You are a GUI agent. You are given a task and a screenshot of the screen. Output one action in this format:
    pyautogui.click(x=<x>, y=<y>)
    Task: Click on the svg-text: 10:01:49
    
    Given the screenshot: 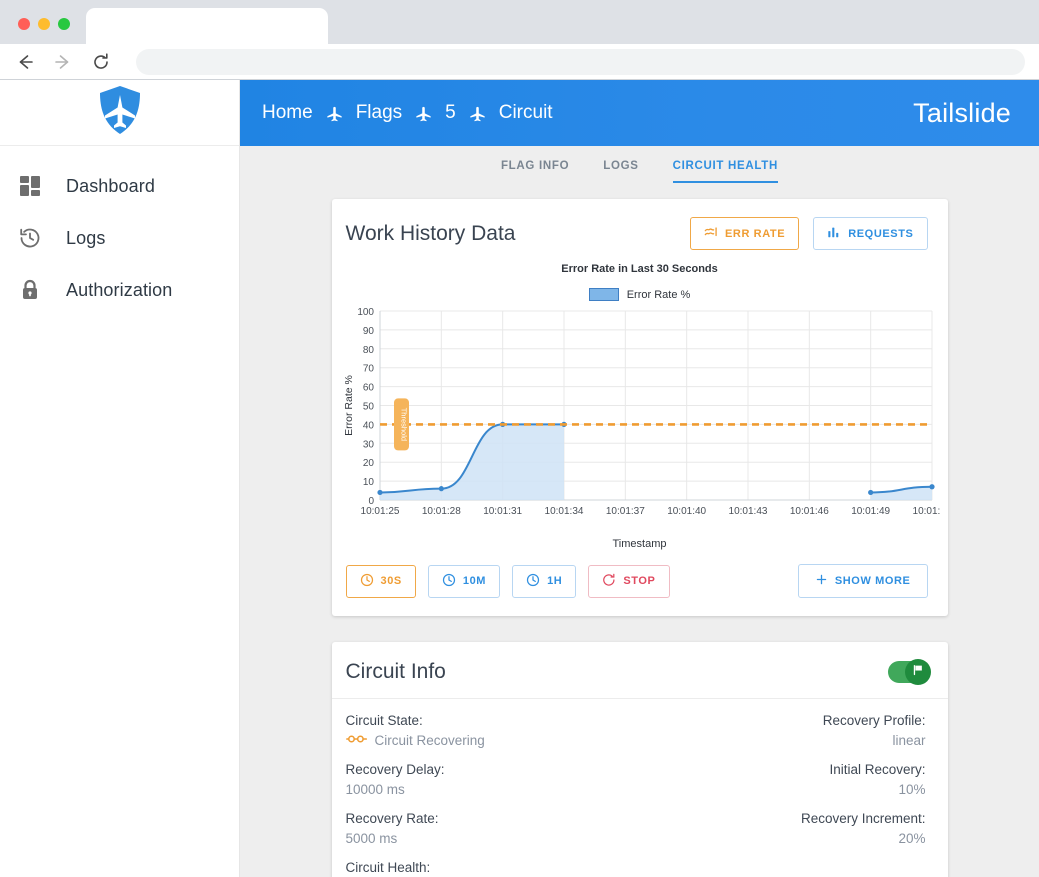 What is the action you would take?
    pyautogui.click(x=870, y=511)
    